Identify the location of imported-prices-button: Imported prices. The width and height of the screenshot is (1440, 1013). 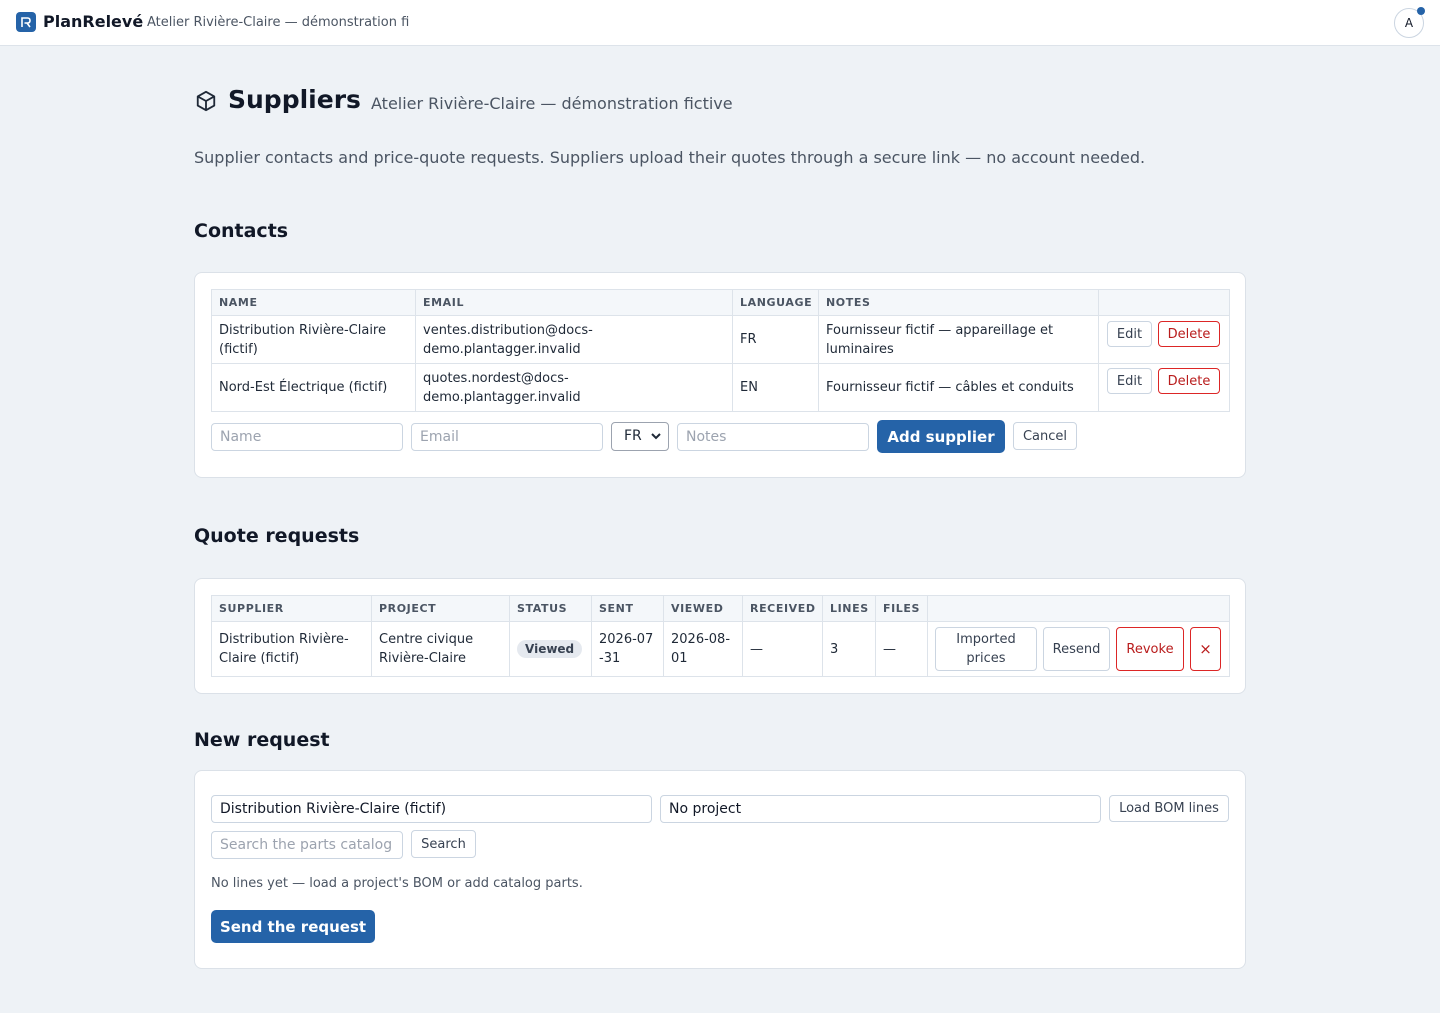
(986, 649).